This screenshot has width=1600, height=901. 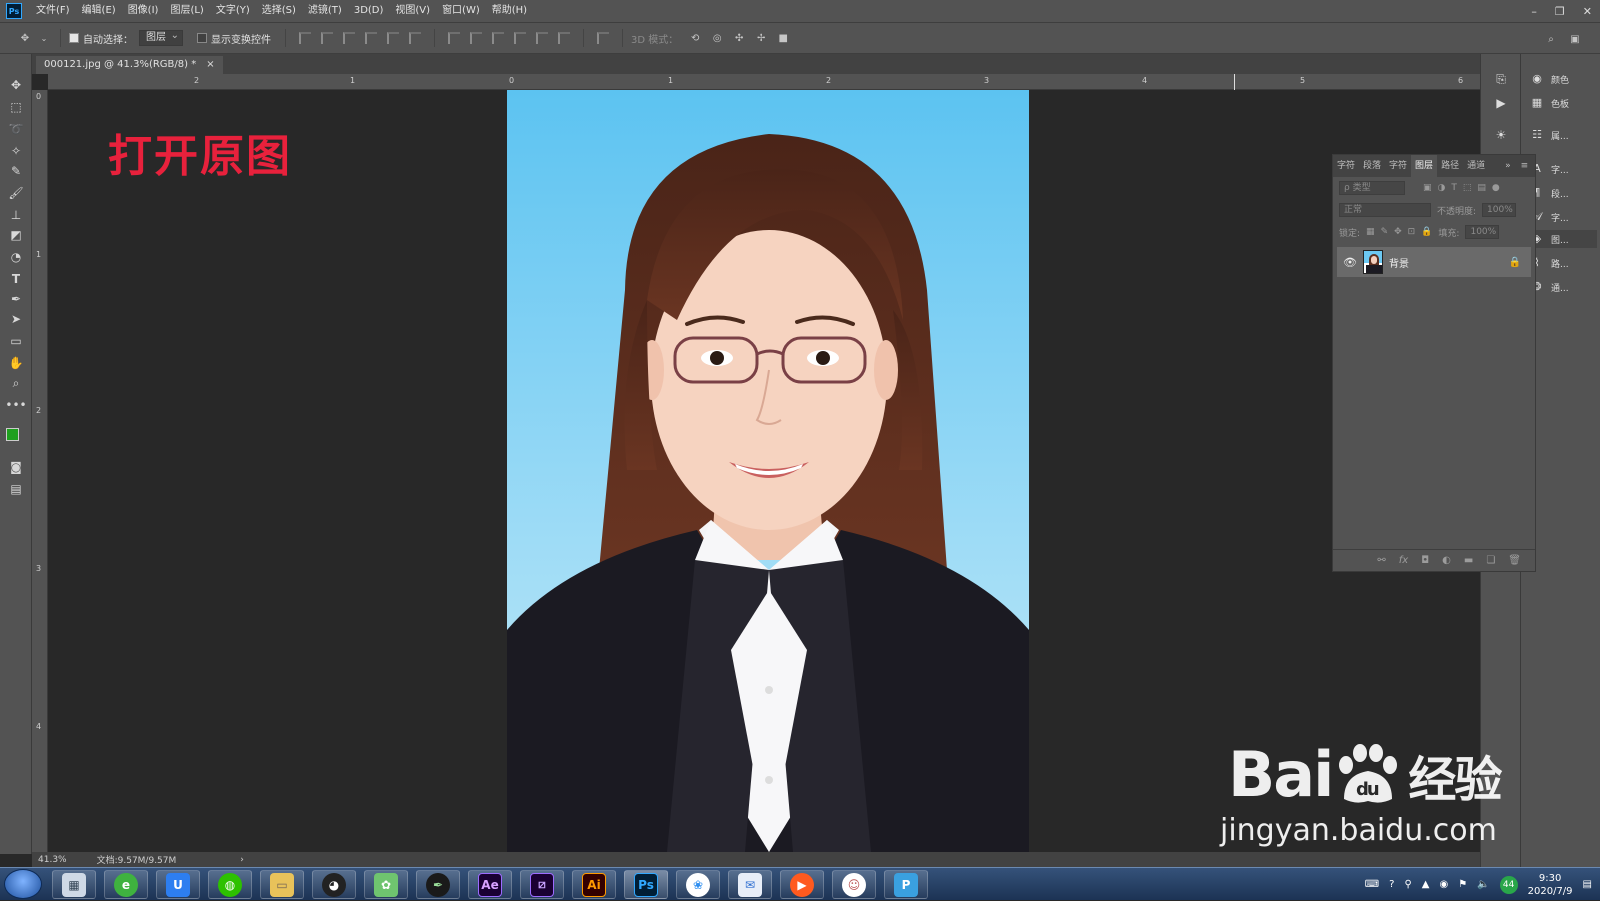 I want to click on align-left-icon, so click(x=371, y=38).